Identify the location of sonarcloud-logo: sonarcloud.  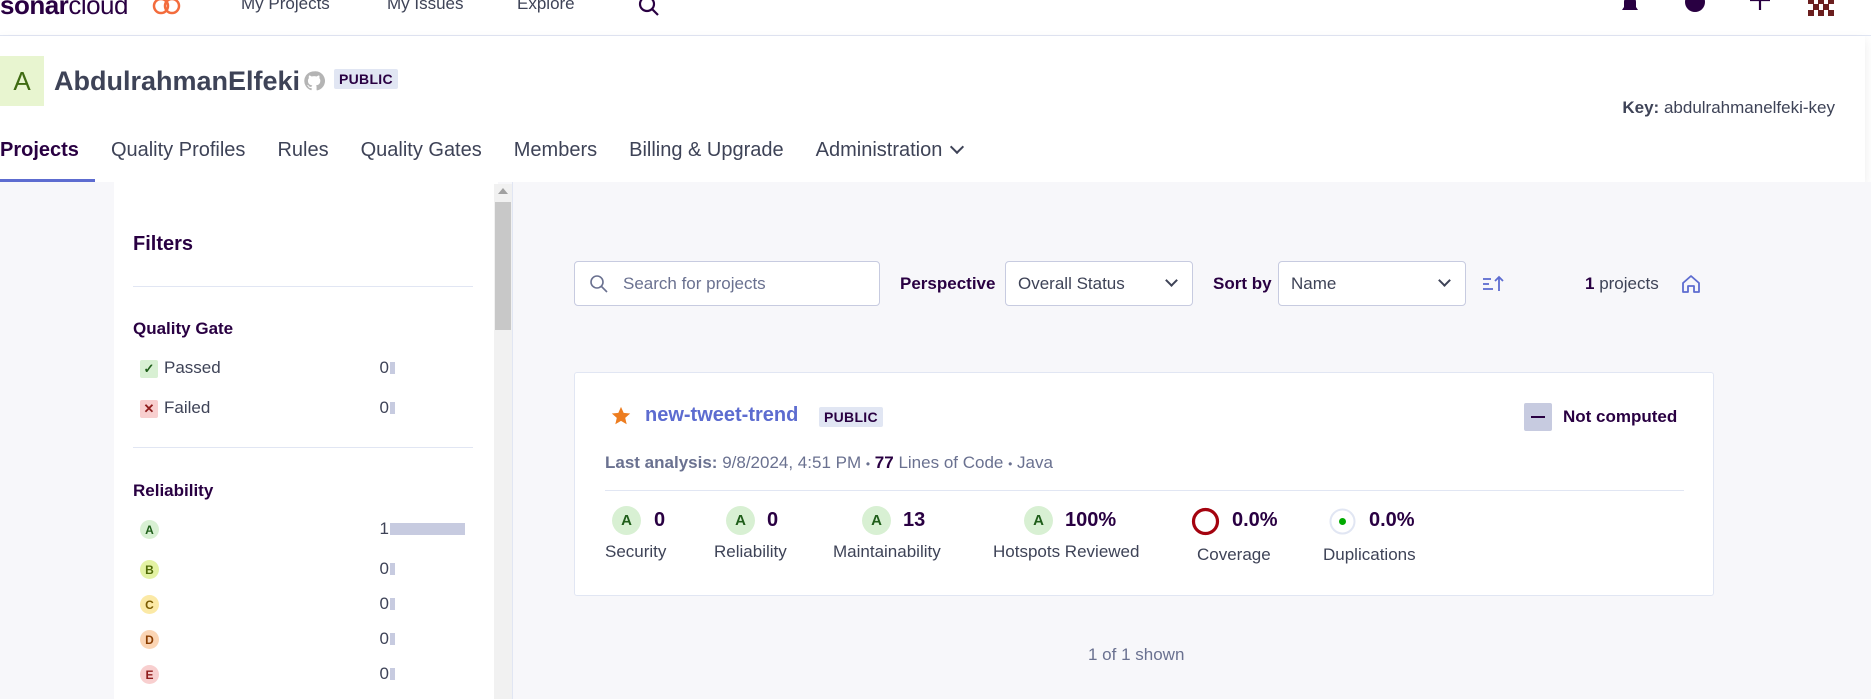
(64, 10).